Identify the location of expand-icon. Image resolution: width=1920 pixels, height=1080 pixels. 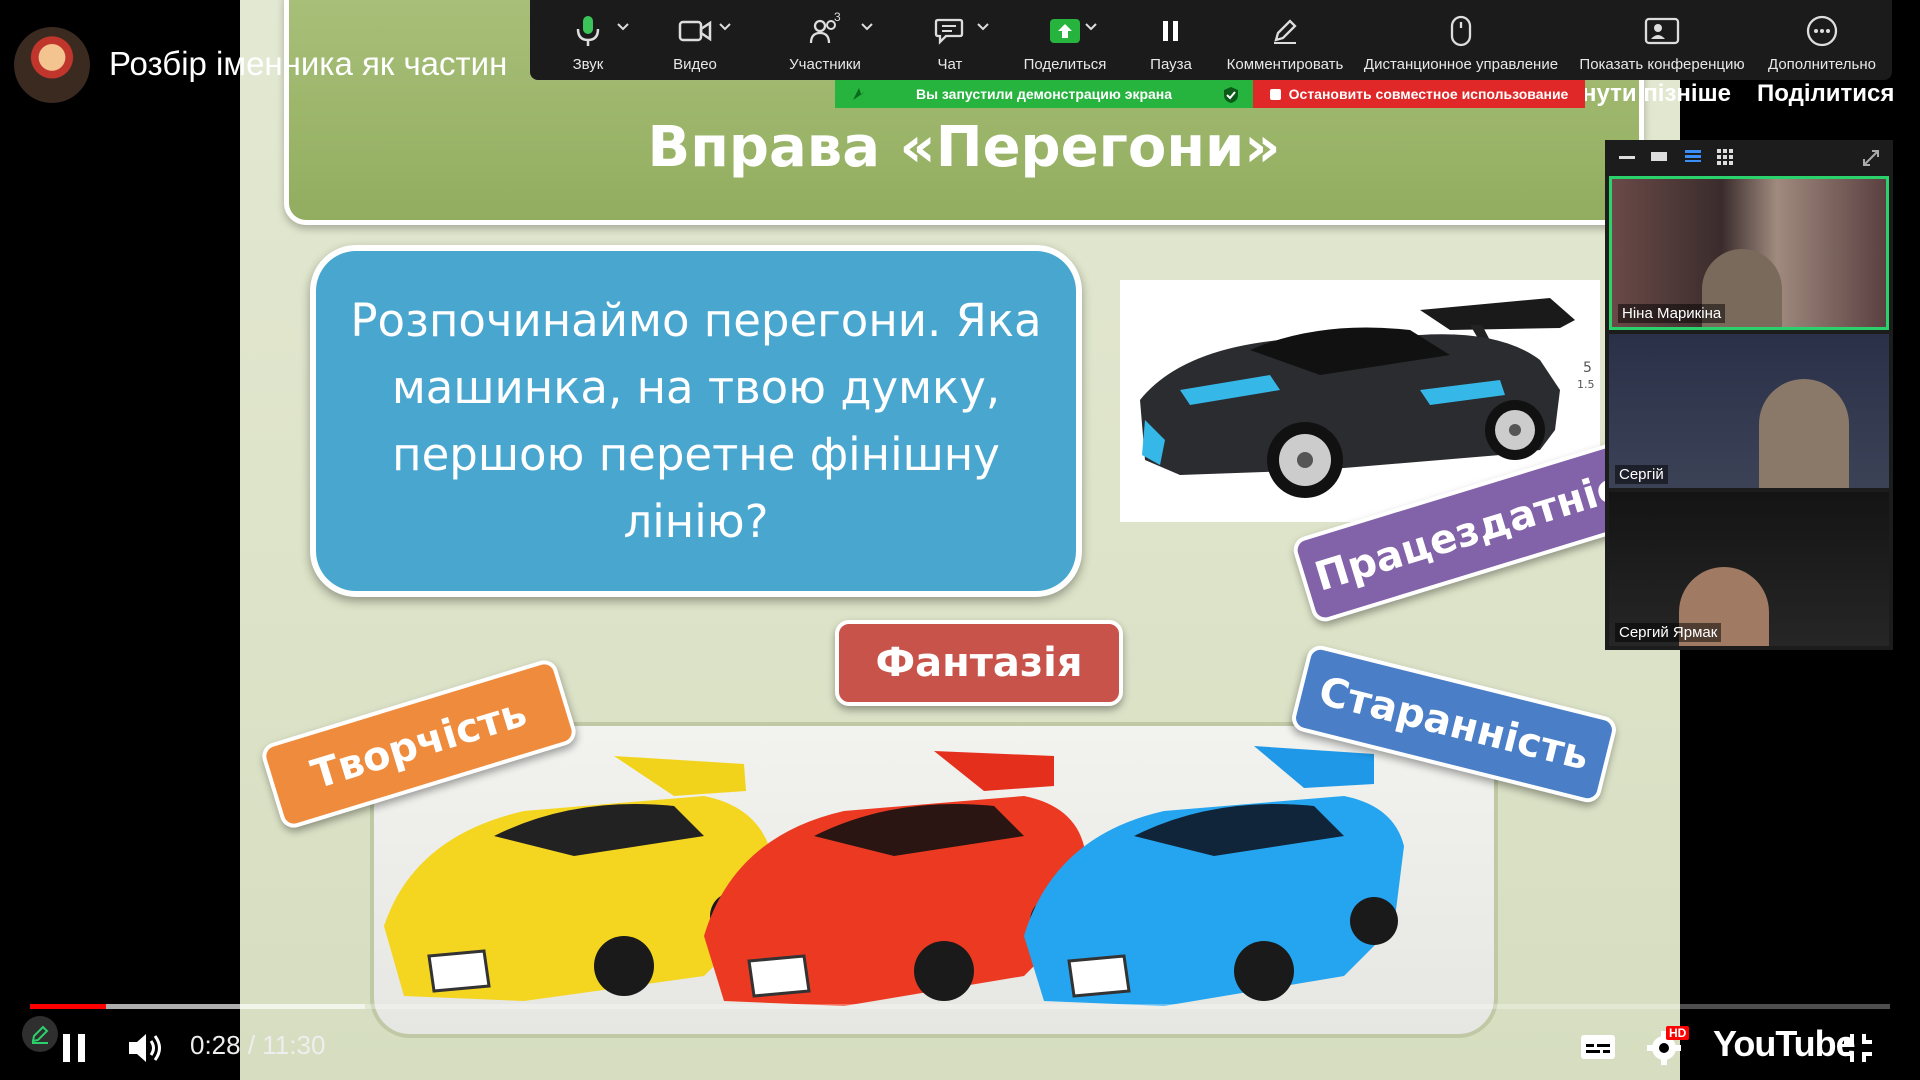
(1871, 158).